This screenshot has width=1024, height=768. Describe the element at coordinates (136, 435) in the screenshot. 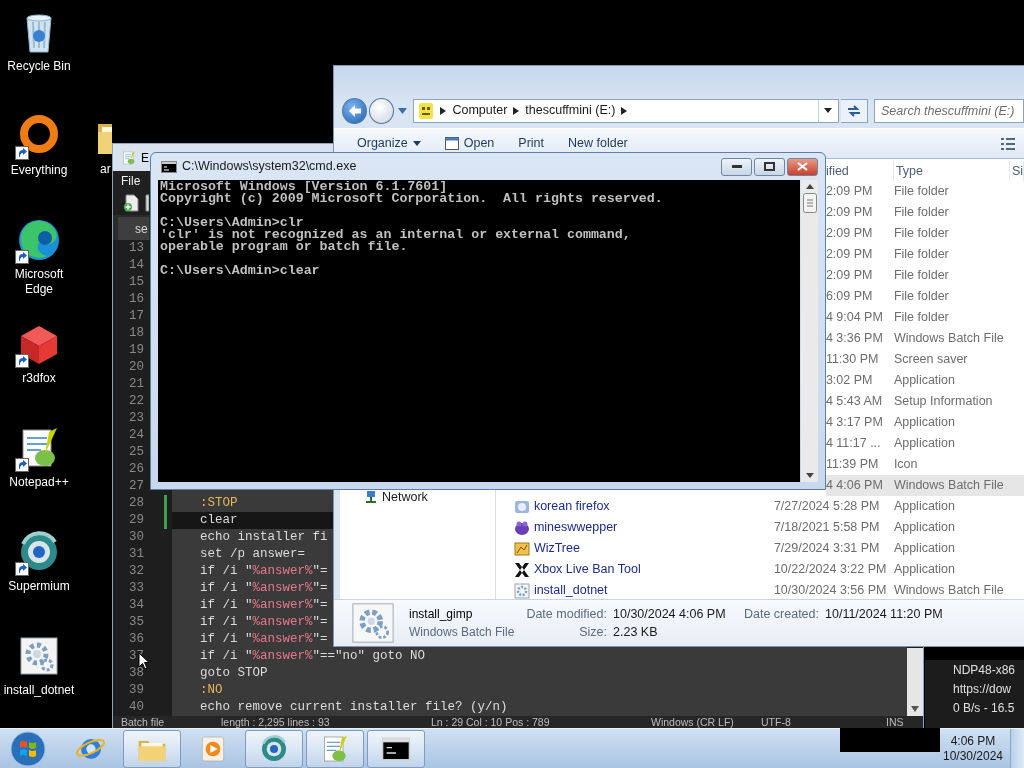

I see `line-number: 24` at that location.